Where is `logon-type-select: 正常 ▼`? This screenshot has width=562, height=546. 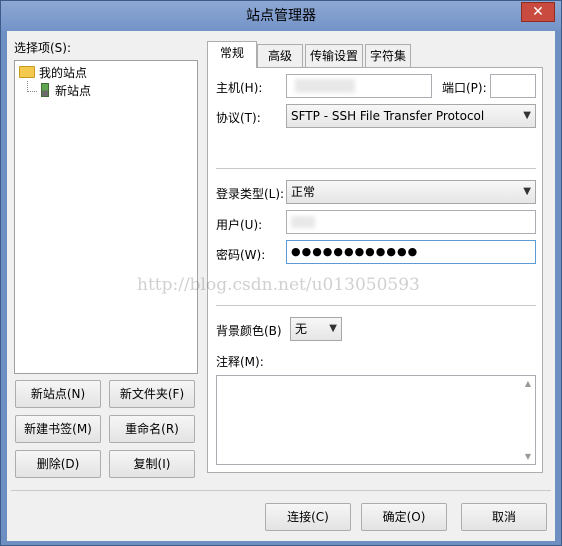 logon-type-select: 正常 ▼ is located at coordinates (411, 192).